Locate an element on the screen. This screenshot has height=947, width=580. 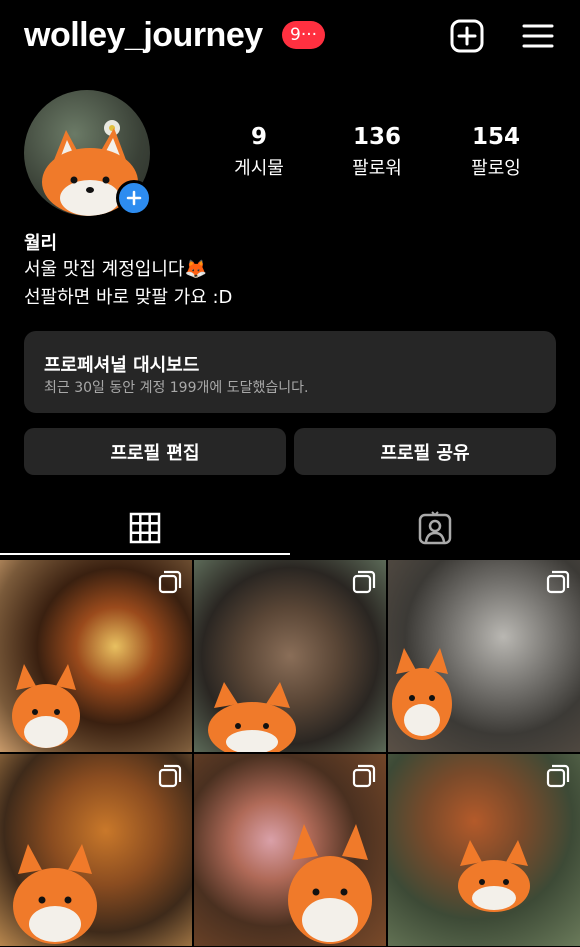
hamburger-menu-icon is located at coordinates (538, 36).